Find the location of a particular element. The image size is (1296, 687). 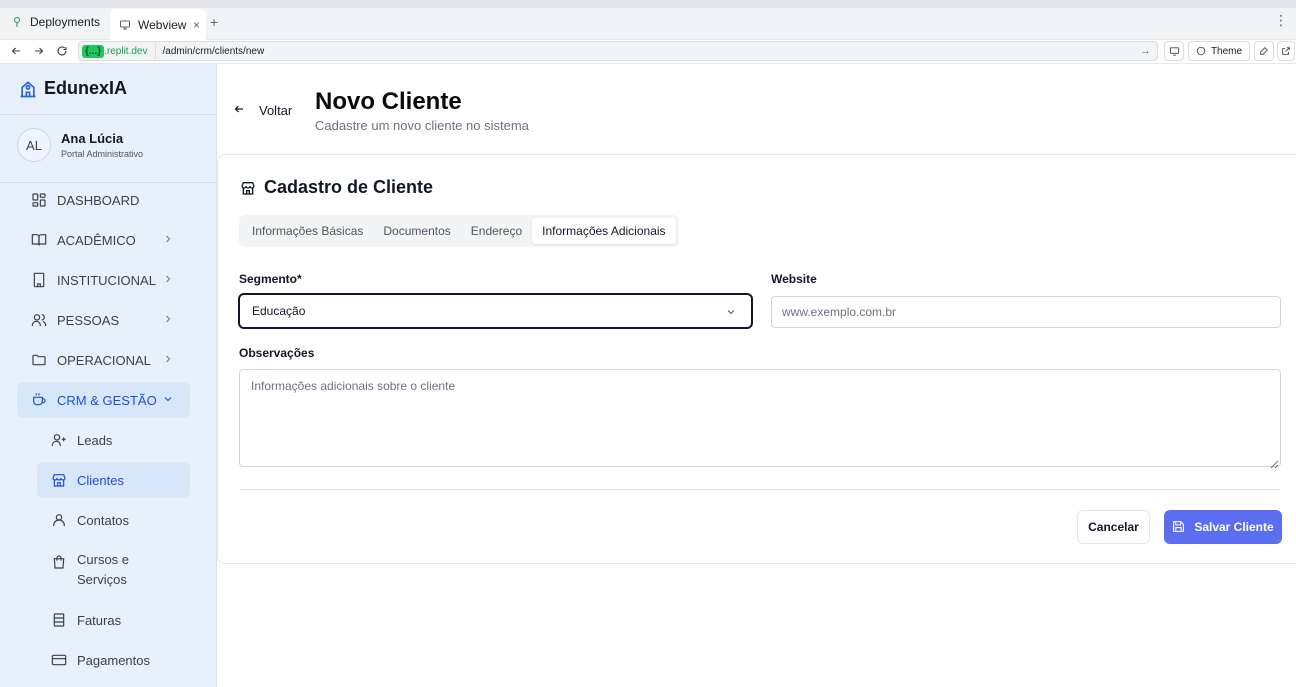

theme-button: Theme is located at coordinates (1219, 51).